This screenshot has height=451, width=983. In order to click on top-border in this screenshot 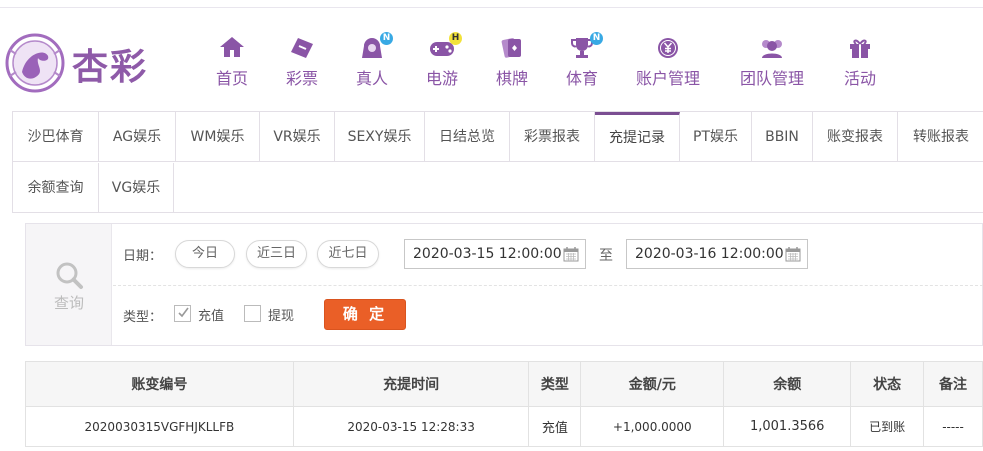, I will do `click(491, 4)`.